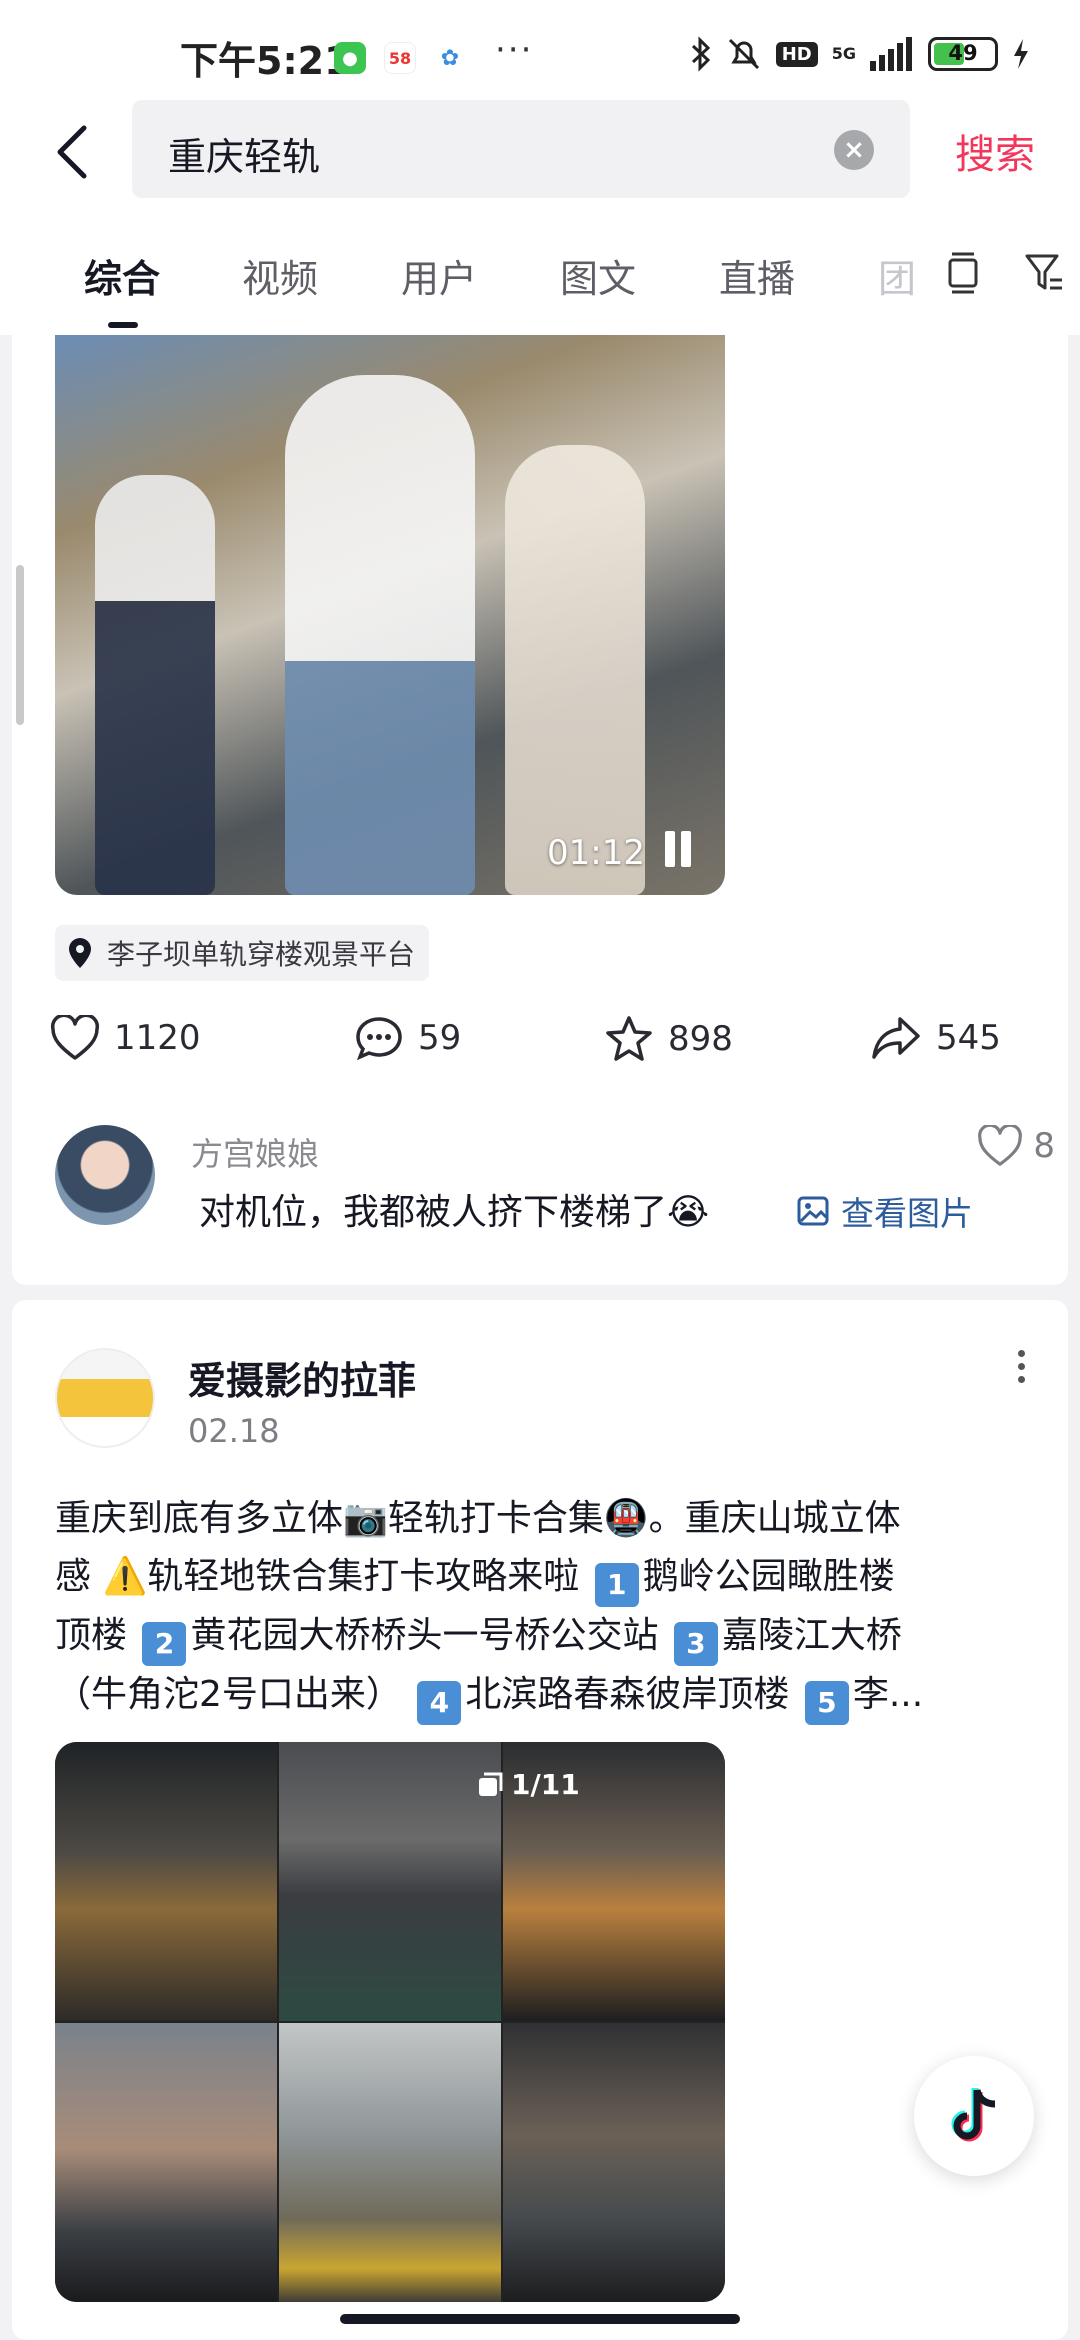 Image resolution: width=1080 pixels, height=2340 pixels. What do you see at coordinates (80, 953) in the screenshot?
I see `location-pin-icon` at bounding box center [80, 953].